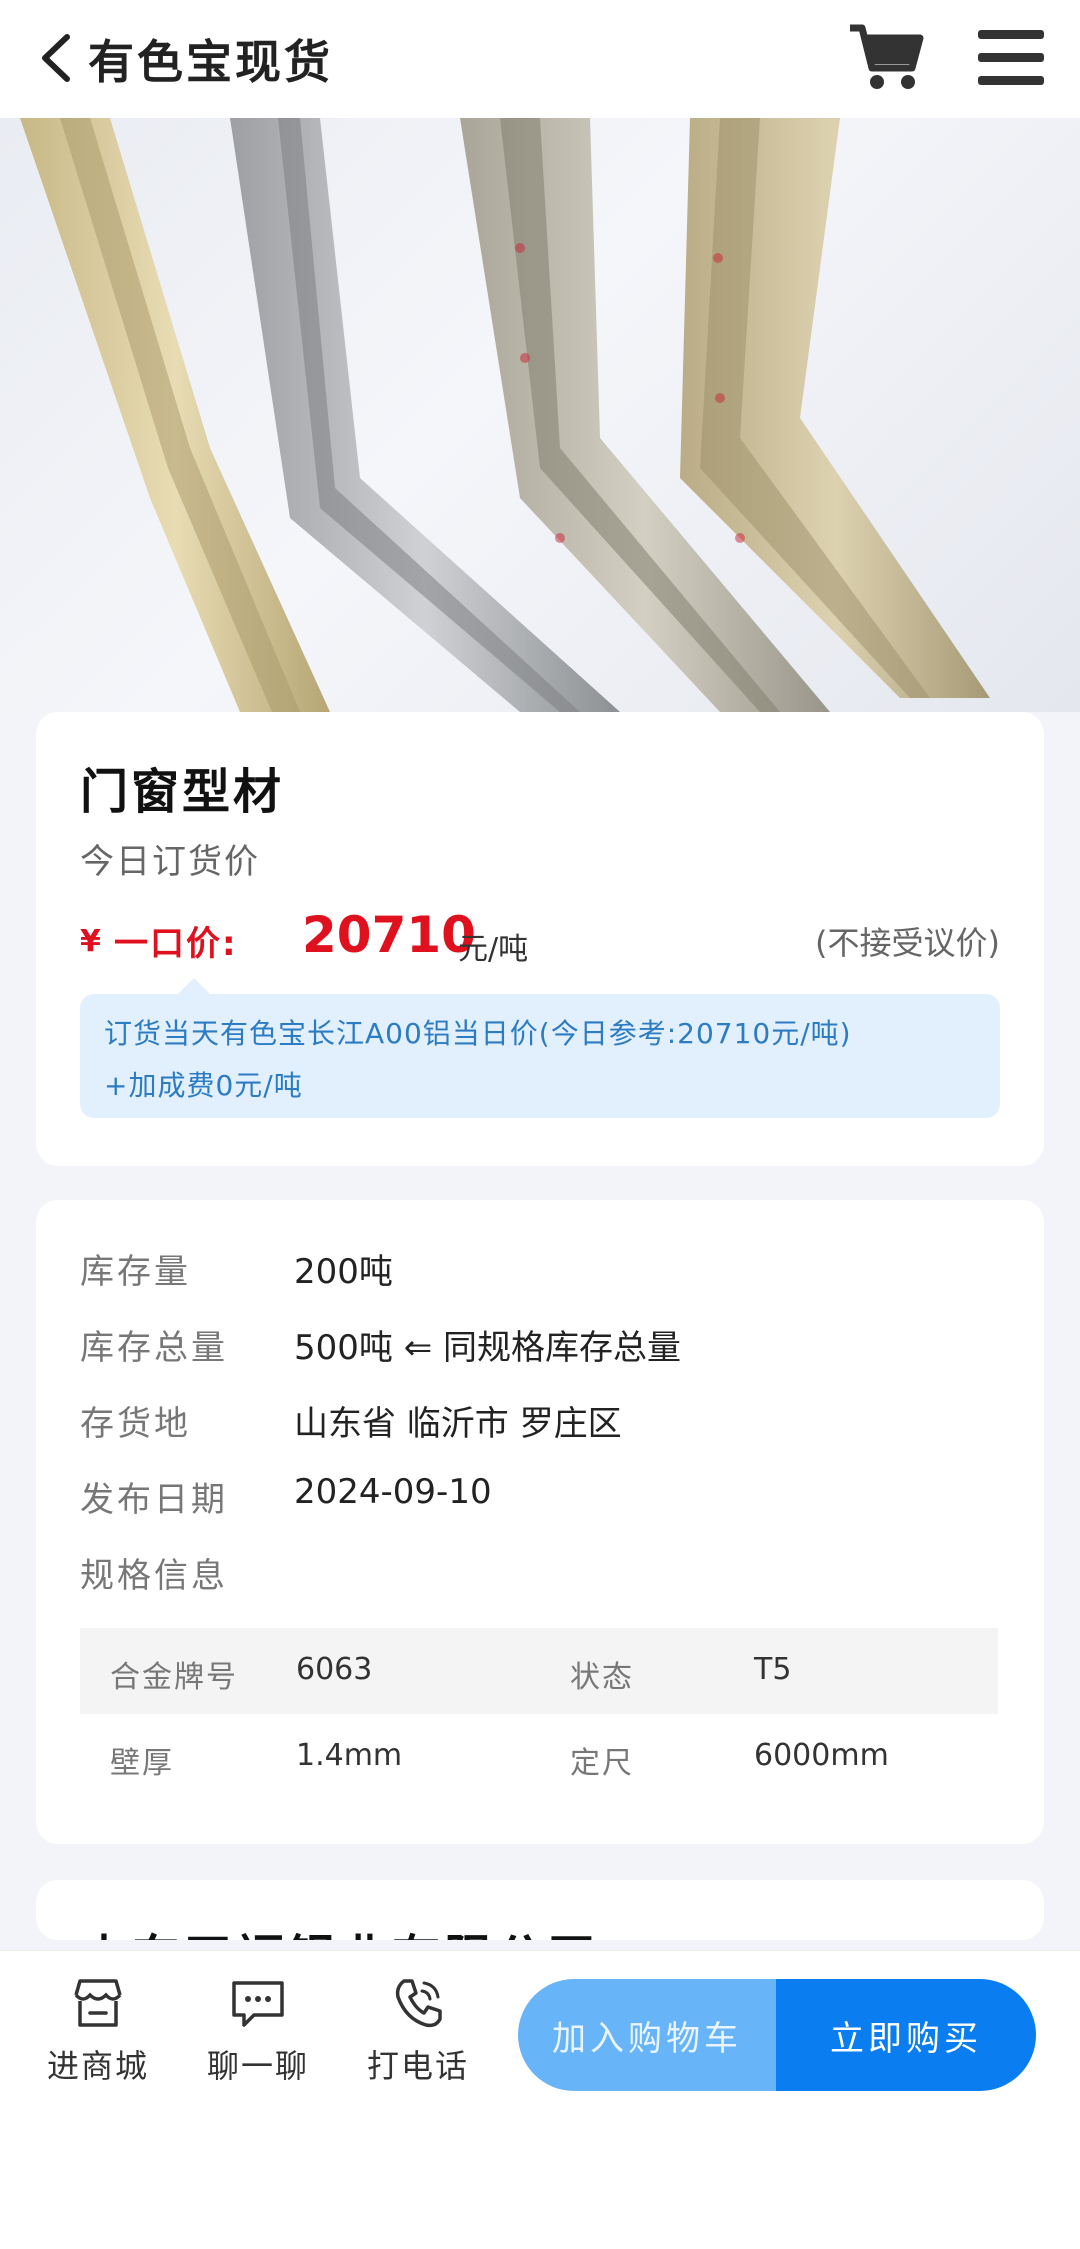 The height and width of the screenshot is (2249, 1080). I want to click on total-stock-value: 500吨 ⇐ 同规格库存总量, so click(487, 1348).